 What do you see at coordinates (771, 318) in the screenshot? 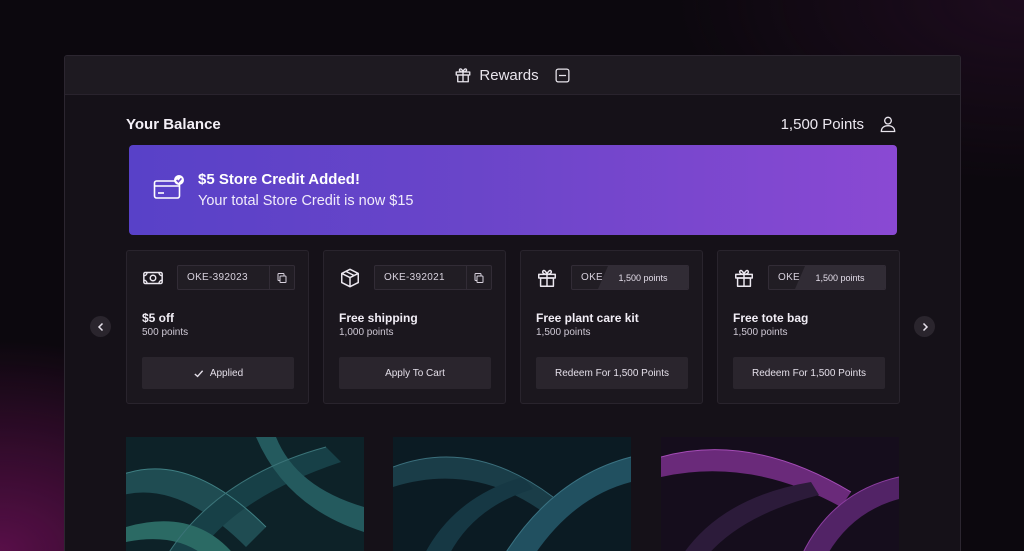
I see `reward-name: Free tote bag` at bounding box center [771, 318].